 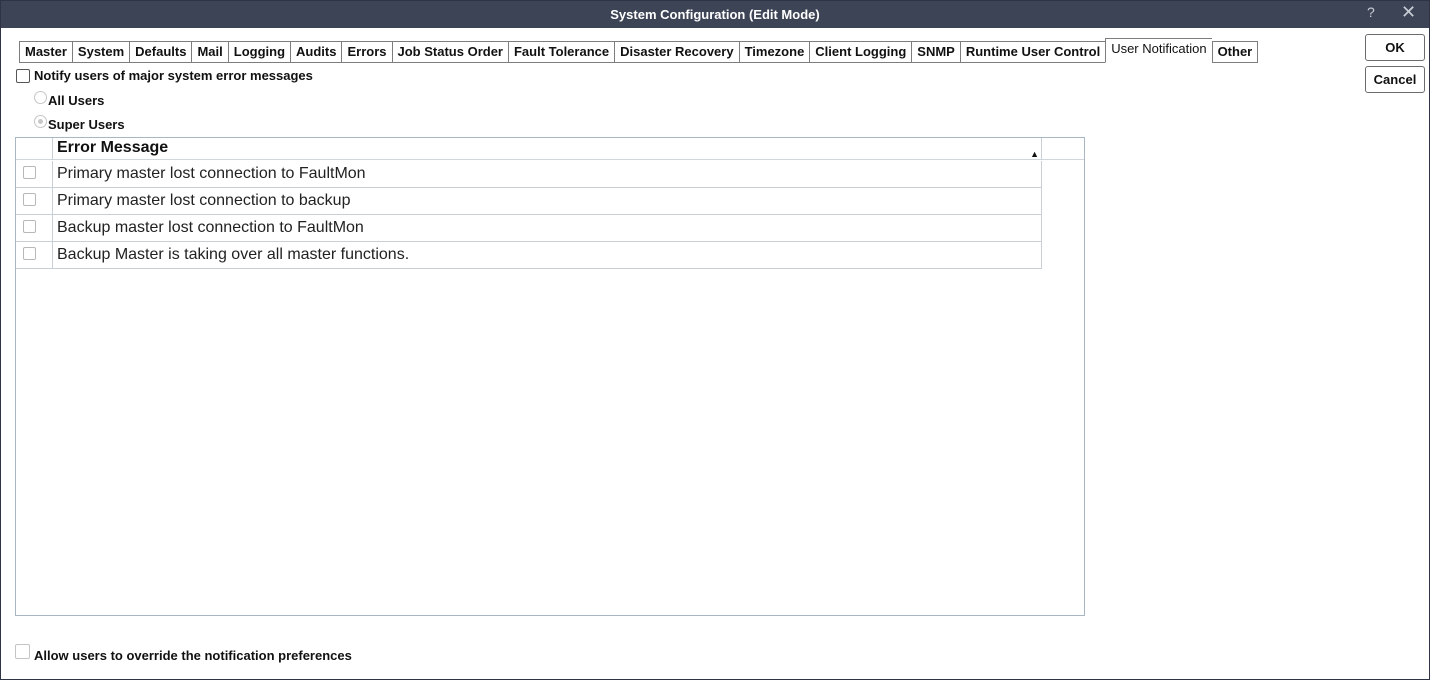 What do you see at coordinates (529, 201) in the screenshot?
I see `table-row: Primary master lost connection to backup` at bounding box center [529, 201].